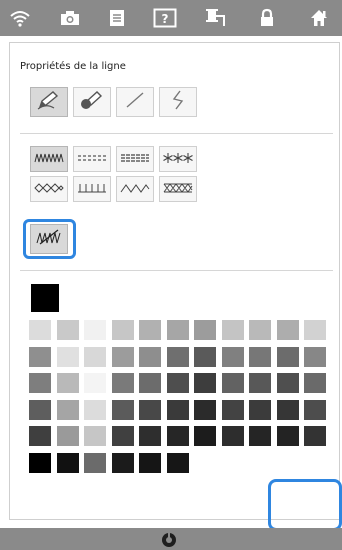 This screenshot has width=342, height=550. I want to click on camera-icon, so click(70, 18).